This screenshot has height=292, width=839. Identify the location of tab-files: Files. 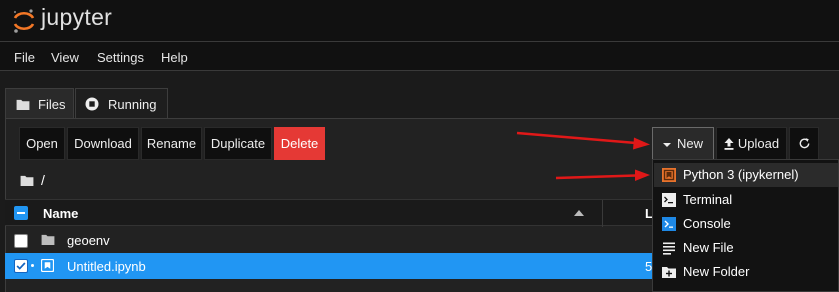
(39, 103).